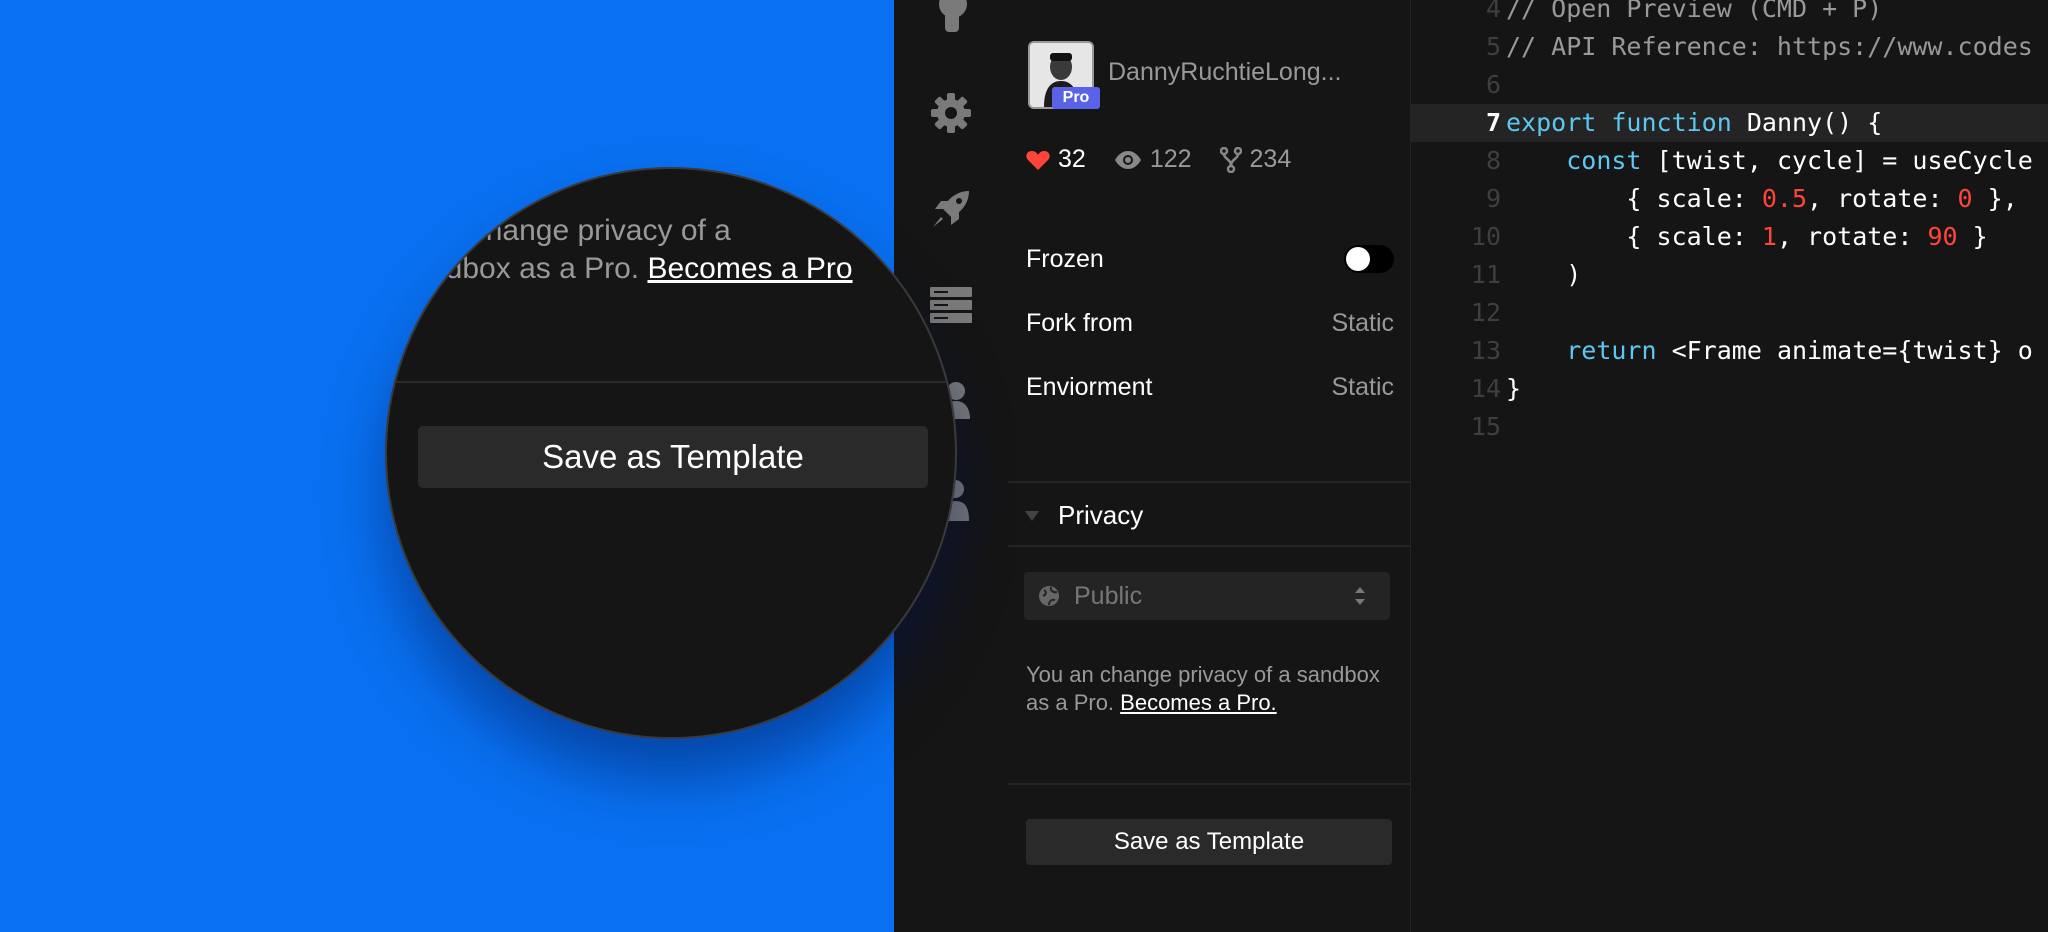 This screenshot has height=932, width=2048. What do you see at coordinates (1493, 11) in the screenshot?
I see `line-number: 4` at bounding box center [1493, 11].